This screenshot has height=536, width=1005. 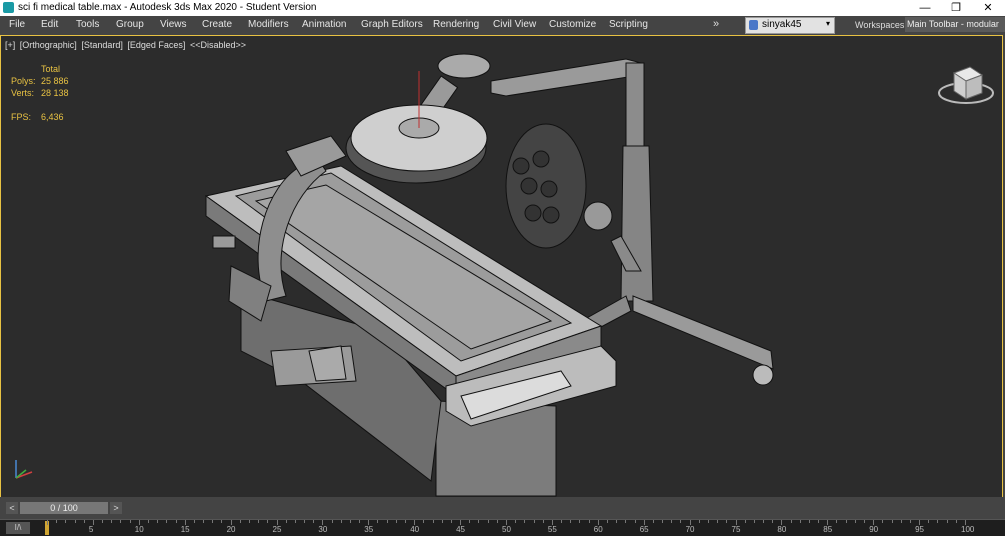 What do you see at coordinates (919, 529) in the screenshot?
I see `track-tick-label: 95` at bounding box center [919, 529].